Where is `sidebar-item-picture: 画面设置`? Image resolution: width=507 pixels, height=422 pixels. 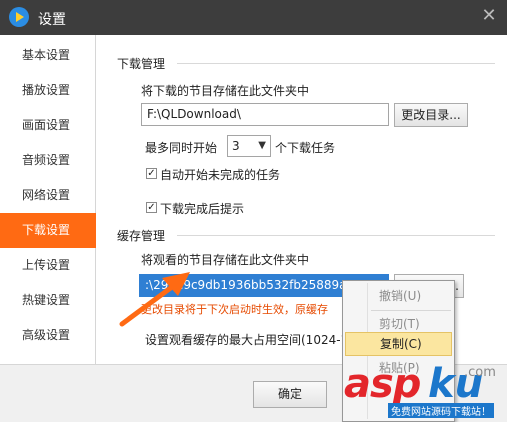
sidebar-item-picture: 画面设置 is located at coordinates (48, 125).